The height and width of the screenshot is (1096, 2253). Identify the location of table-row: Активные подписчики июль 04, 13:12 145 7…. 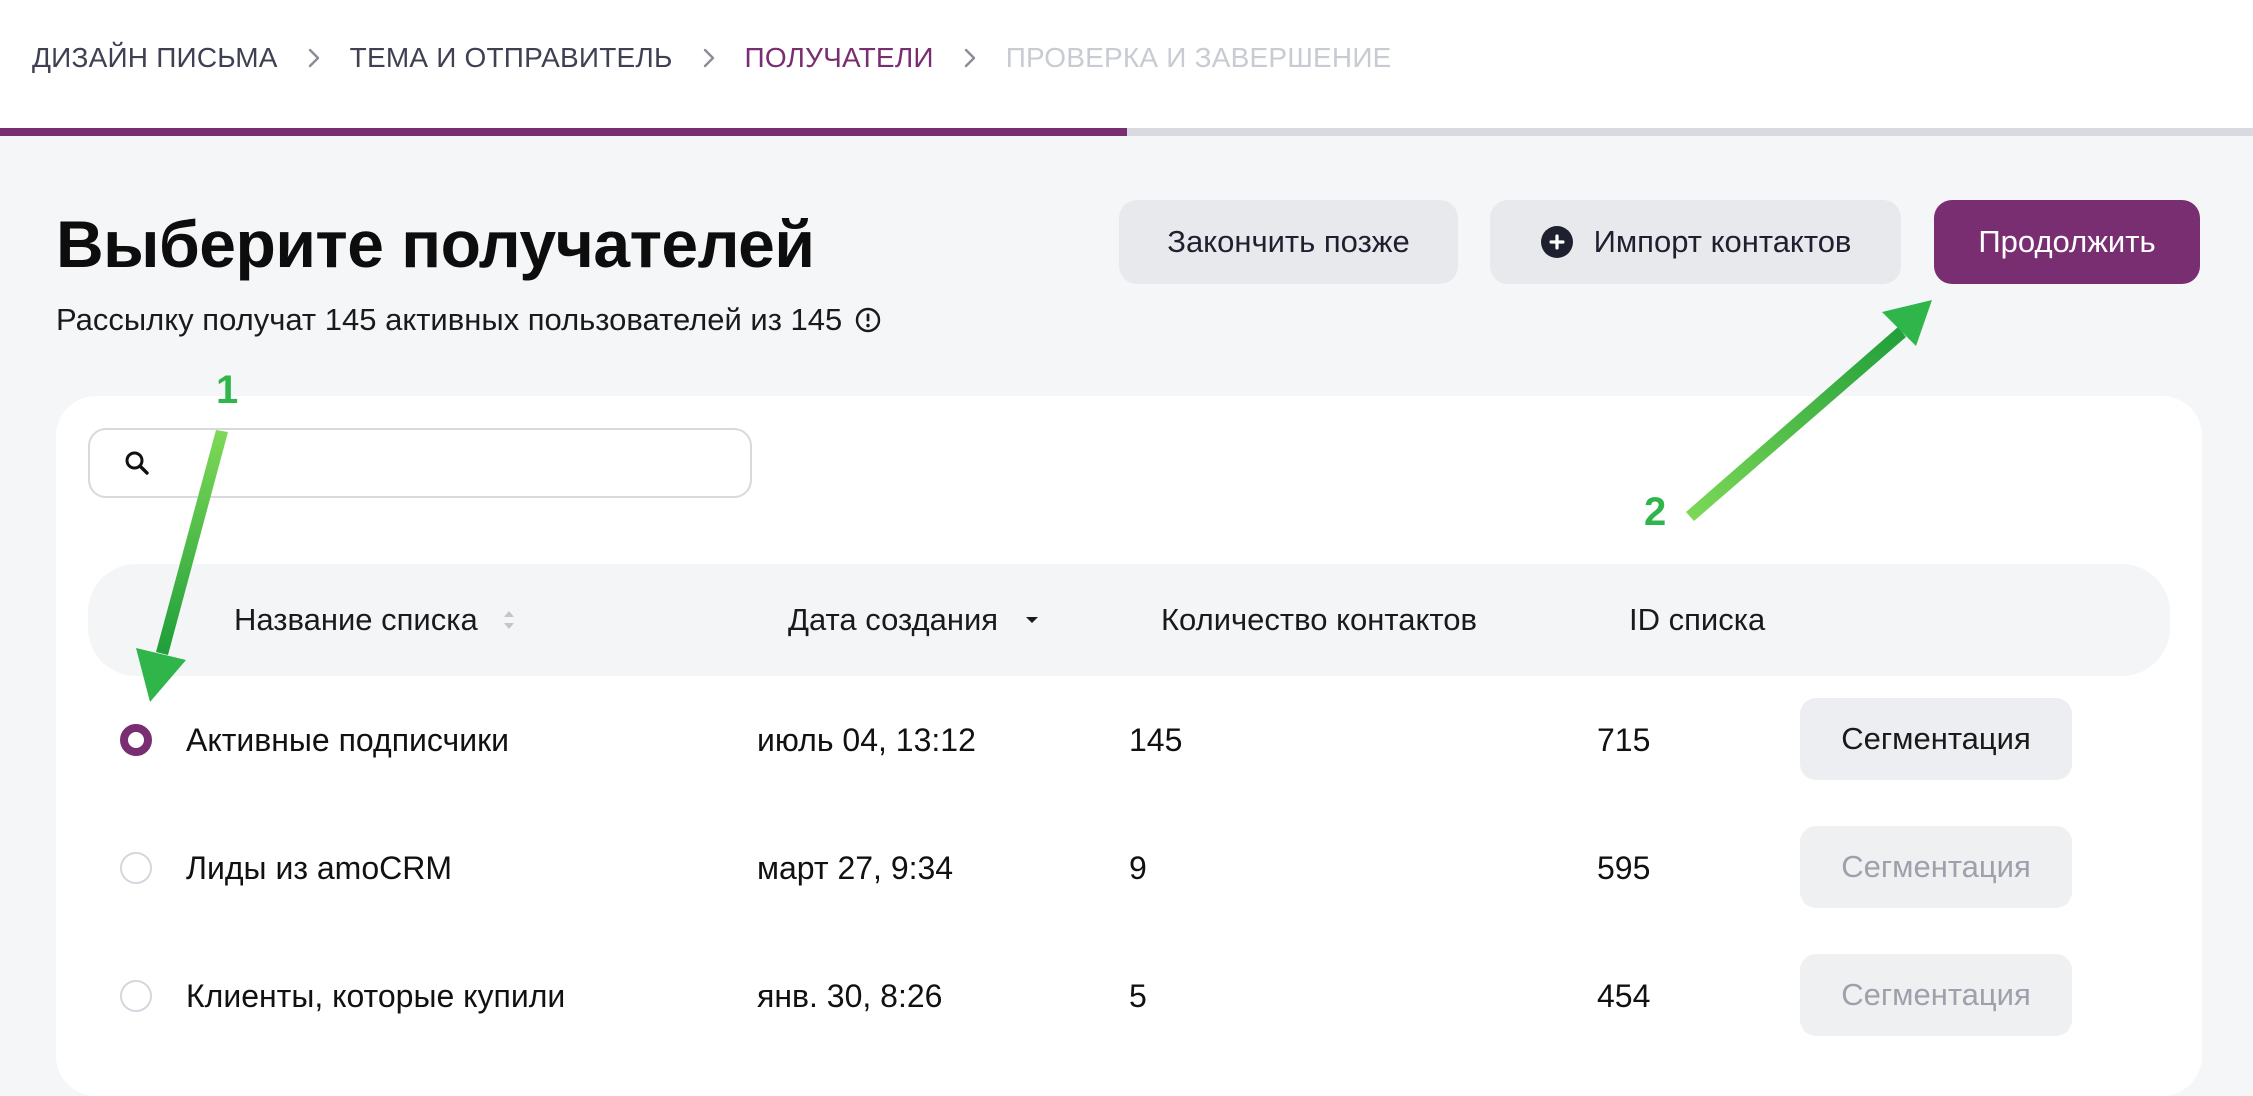
(1129, 740).